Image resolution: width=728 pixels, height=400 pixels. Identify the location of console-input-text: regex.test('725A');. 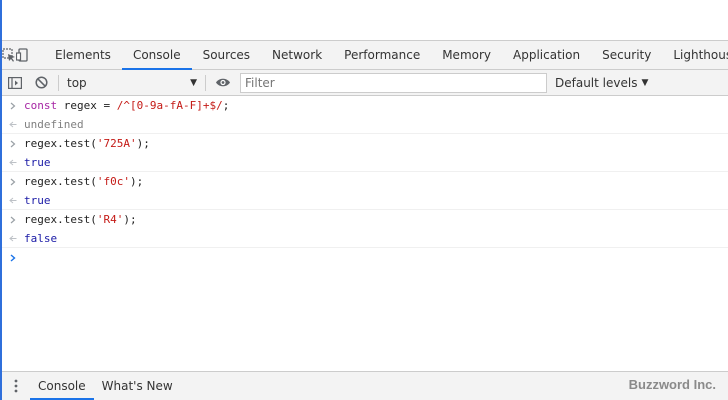
(87, 143).